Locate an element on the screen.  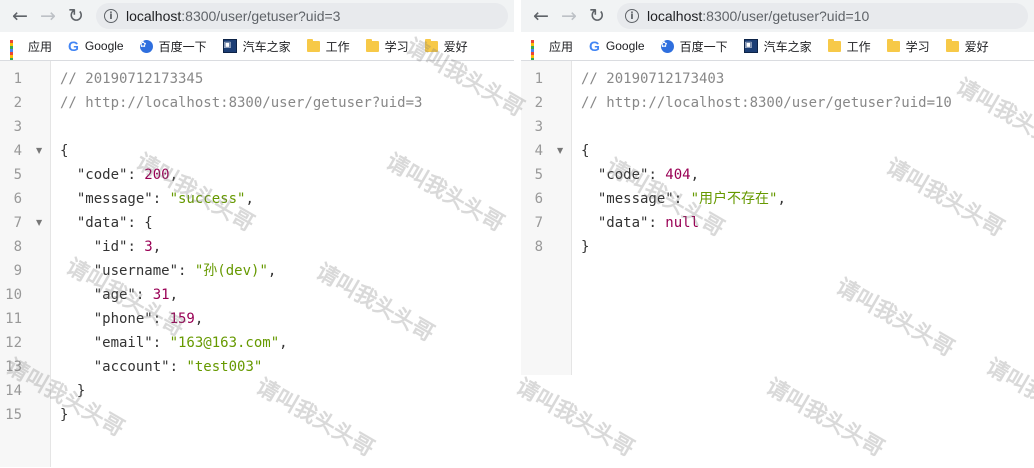
code-line: 6 "message": "用户不存在", is located at coordinates (777, 199).